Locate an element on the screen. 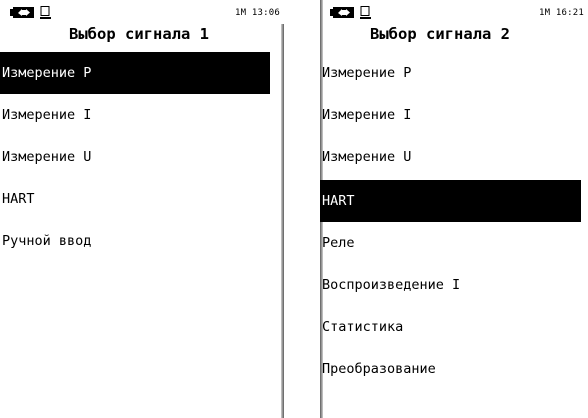 This screenshot has height=418, width=588. menu-item-statistics: Статистика is located at coordinates (450, 327).